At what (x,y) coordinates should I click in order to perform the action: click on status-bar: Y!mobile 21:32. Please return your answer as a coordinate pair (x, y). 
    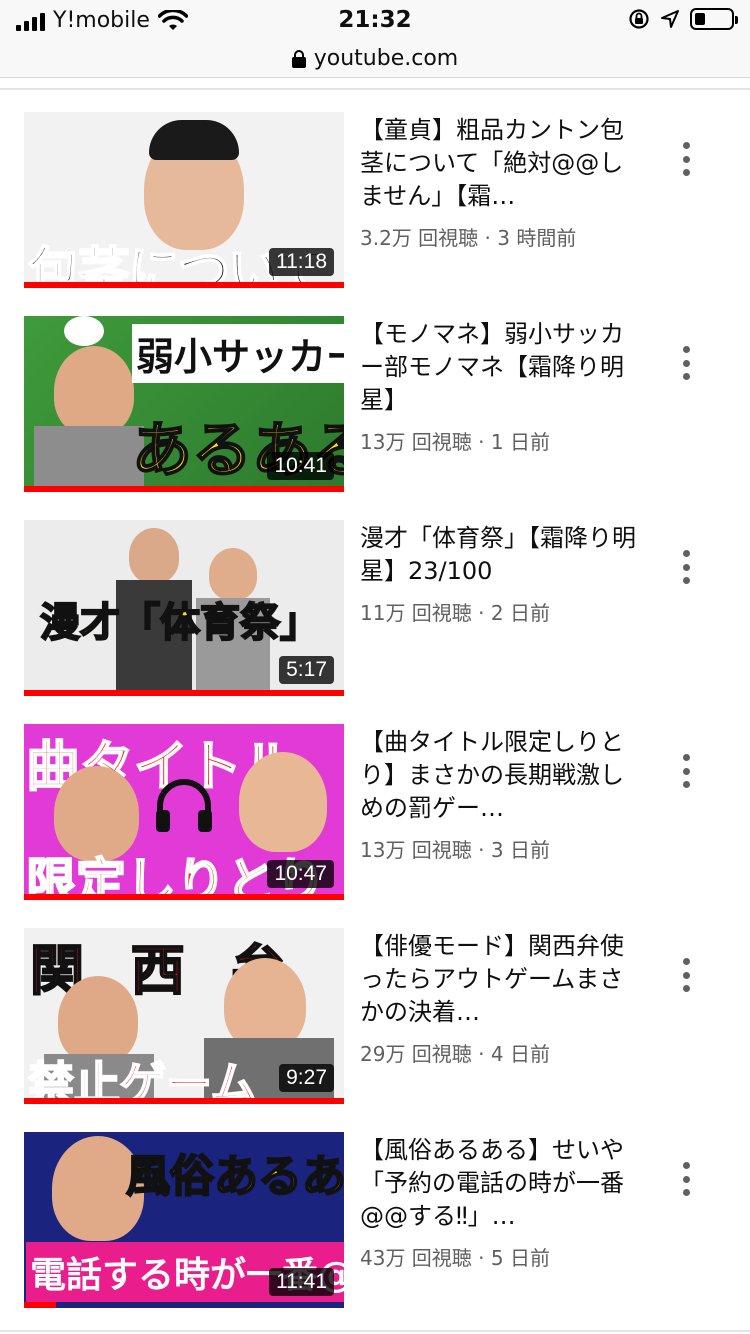
    Looking at the image, I should click on (375, 20).